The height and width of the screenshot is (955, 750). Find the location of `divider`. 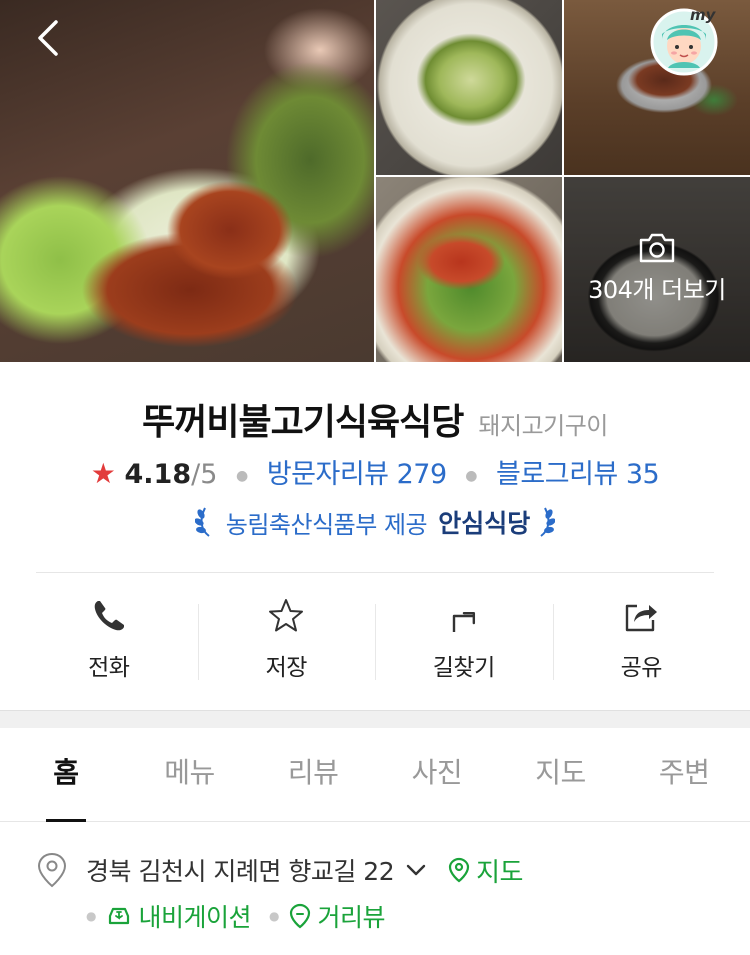

divider is located at coordinates (375, 572).